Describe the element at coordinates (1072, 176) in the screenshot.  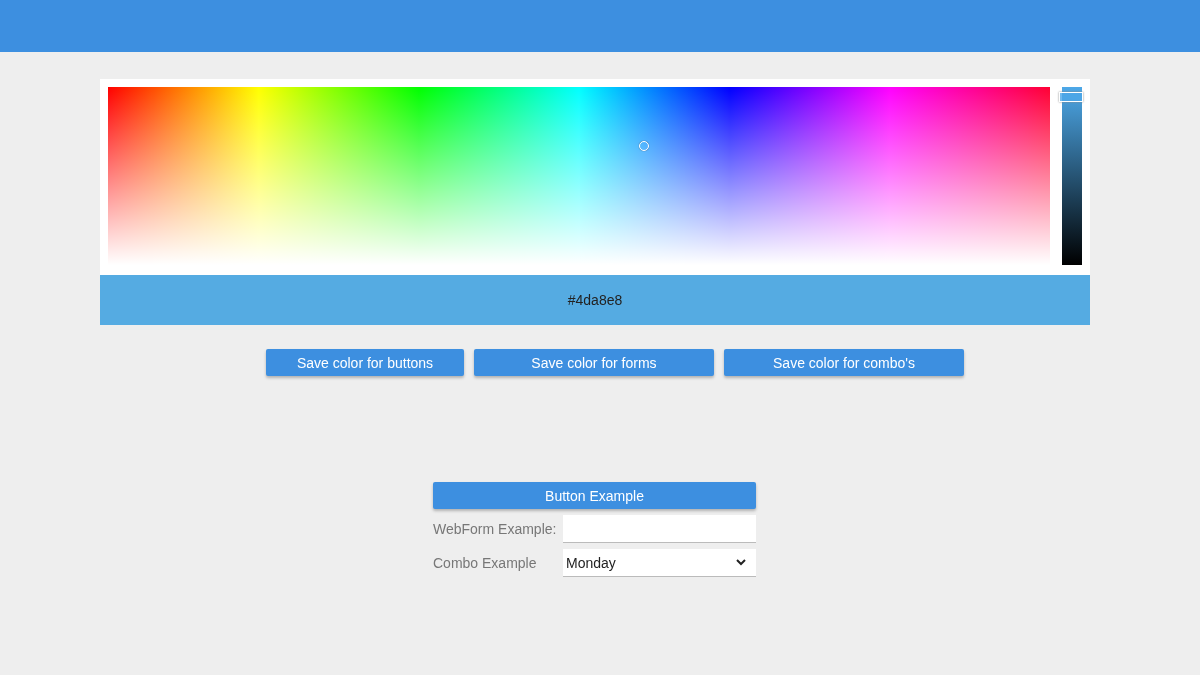
I see `brightness-slider` at that location.